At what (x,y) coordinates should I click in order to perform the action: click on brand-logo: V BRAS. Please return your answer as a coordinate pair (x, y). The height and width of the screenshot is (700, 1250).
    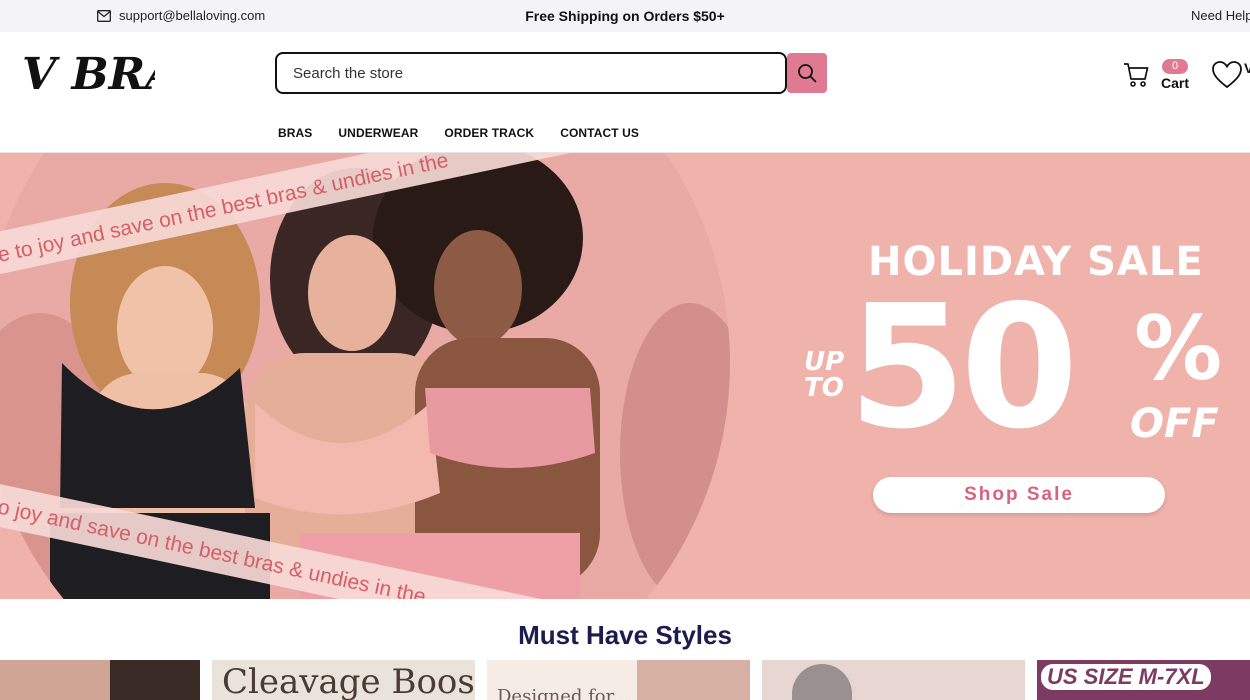
    Looking at the image, I should click on (87, 72).